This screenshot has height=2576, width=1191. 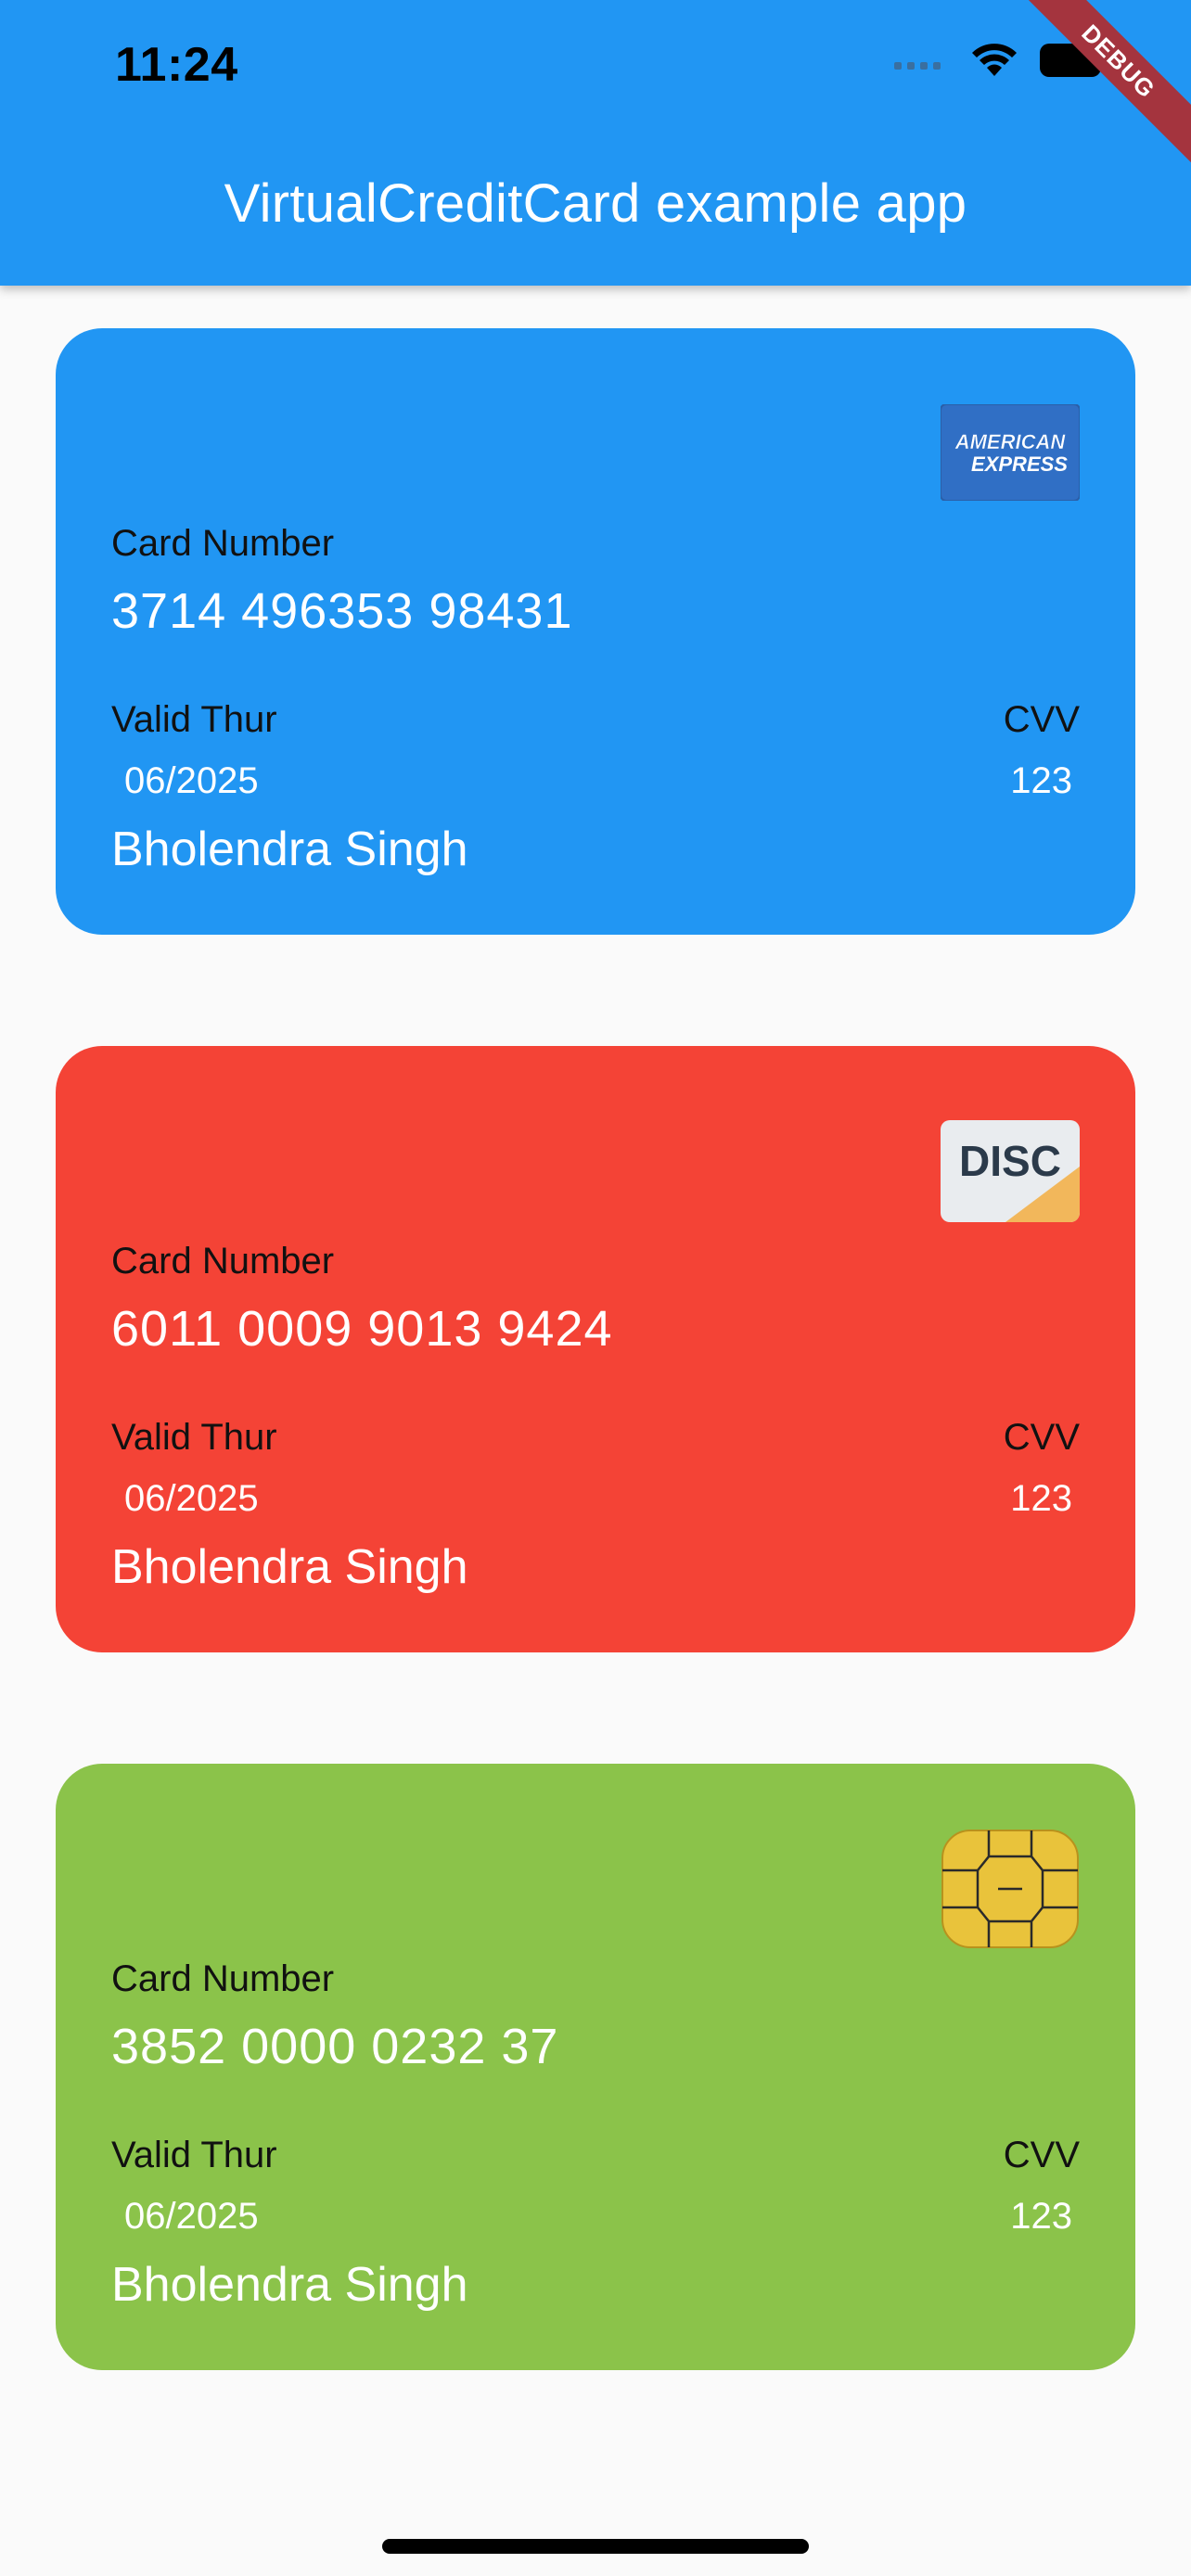 I want to click on discover-logo-icon: DISC, so click(x=1010, y=1171).